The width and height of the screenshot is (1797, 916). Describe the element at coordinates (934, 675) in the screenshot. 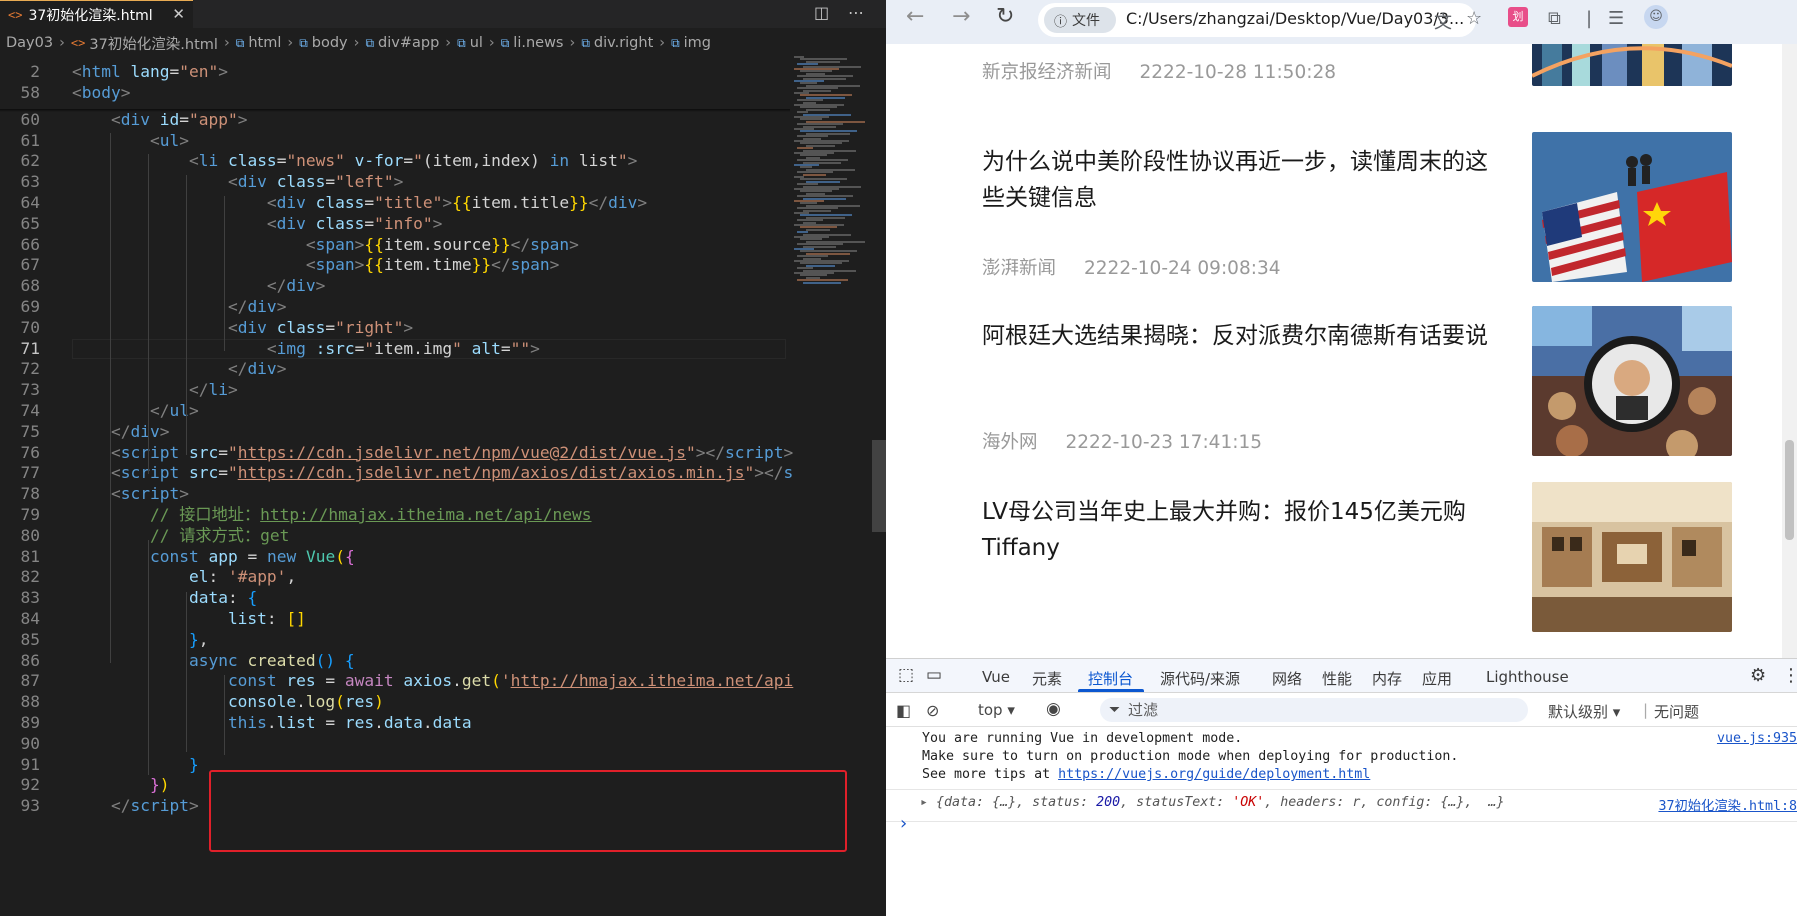

I see `device-toolbar-icon: ▭` at that location.